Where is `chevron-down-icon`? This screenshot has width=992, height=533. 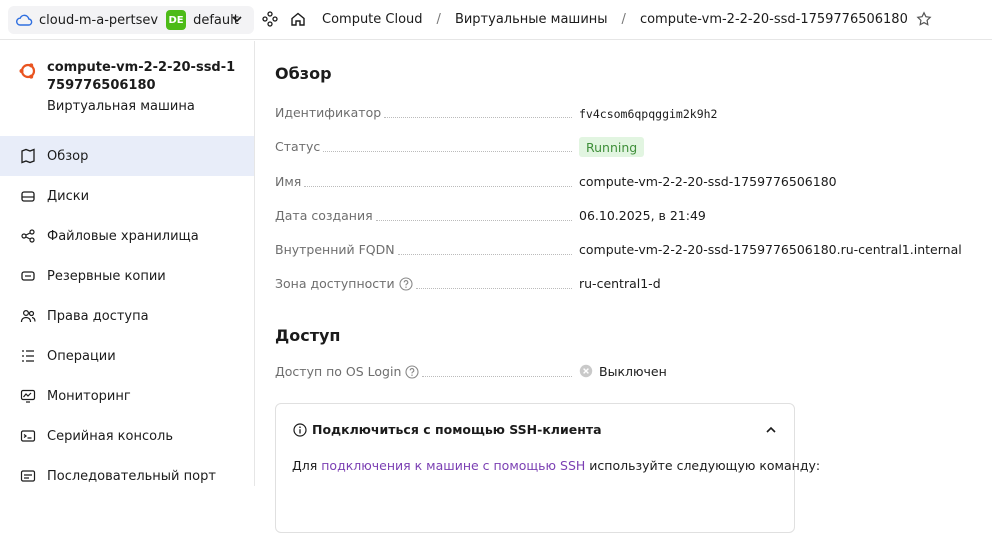 chevron-down-icon is located at coordinates (237, 19).